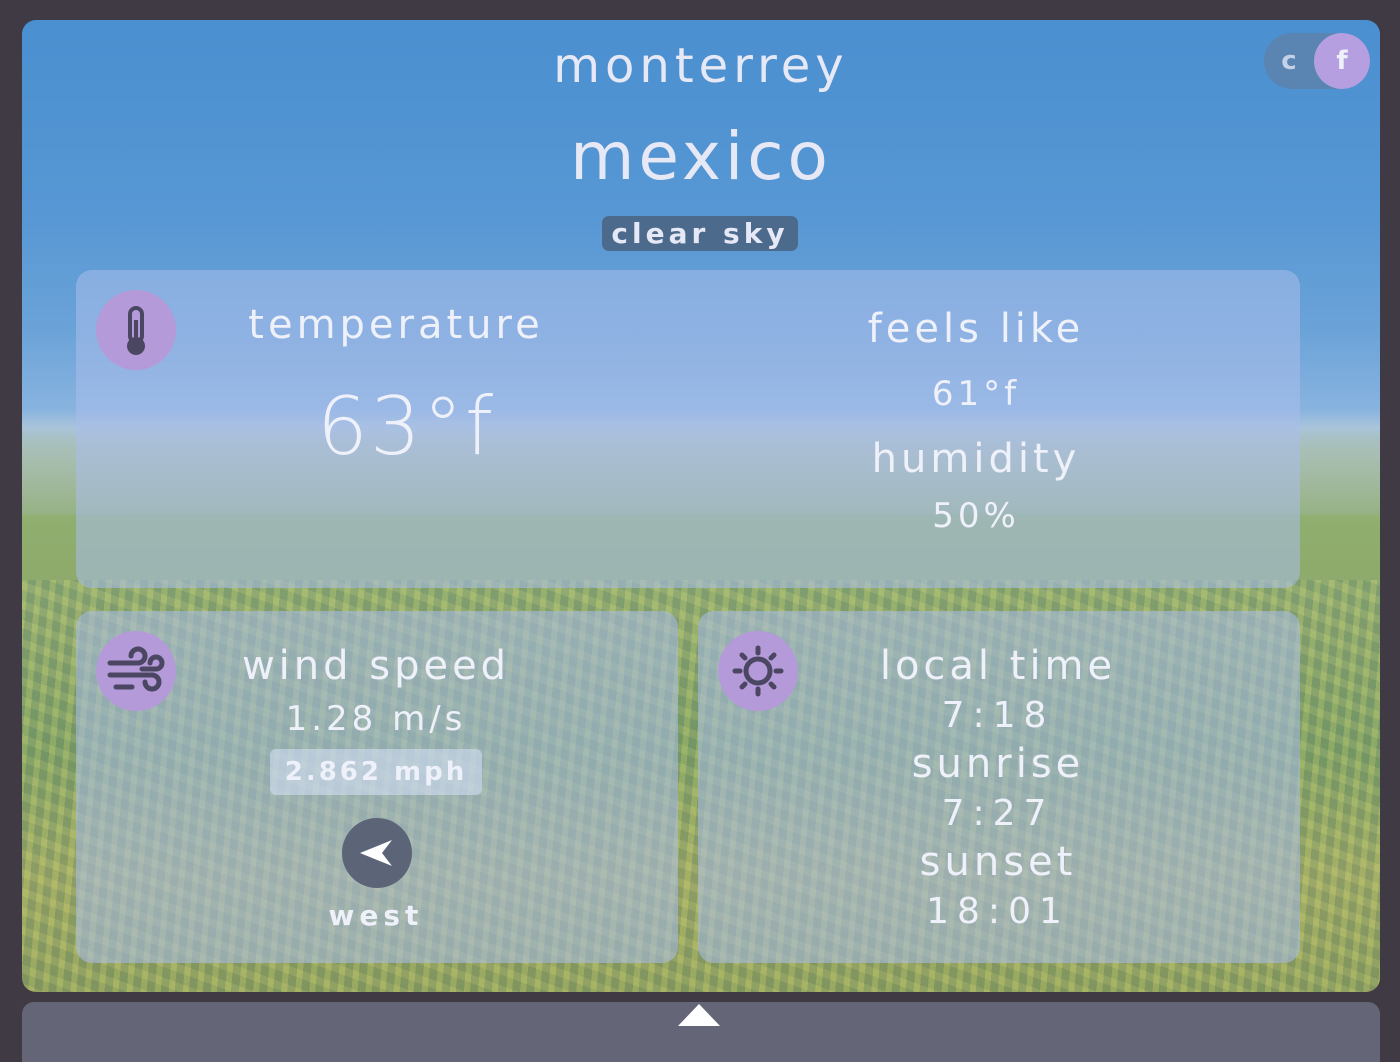 This screenshot has width=1400, height=1062. I want to click on feels-like-label: feels like, so click(976, 329).